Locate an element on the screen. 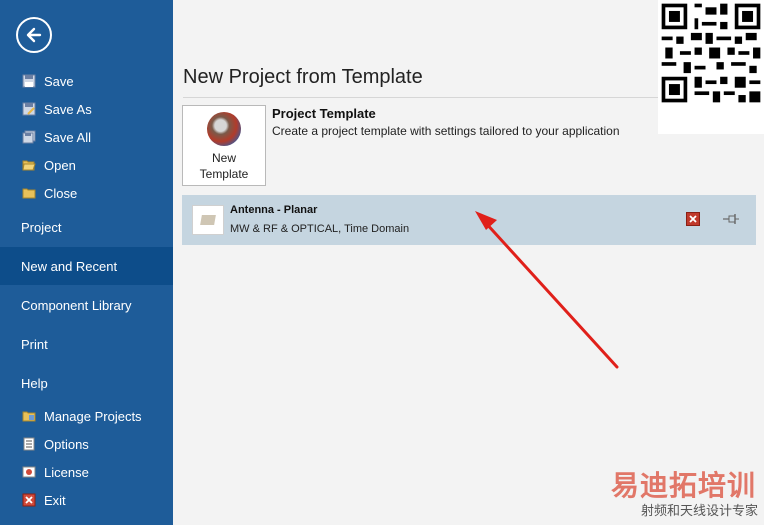 The image size is (764, 525). sidebar-section-help: Help is located at coordinates (86, 383).